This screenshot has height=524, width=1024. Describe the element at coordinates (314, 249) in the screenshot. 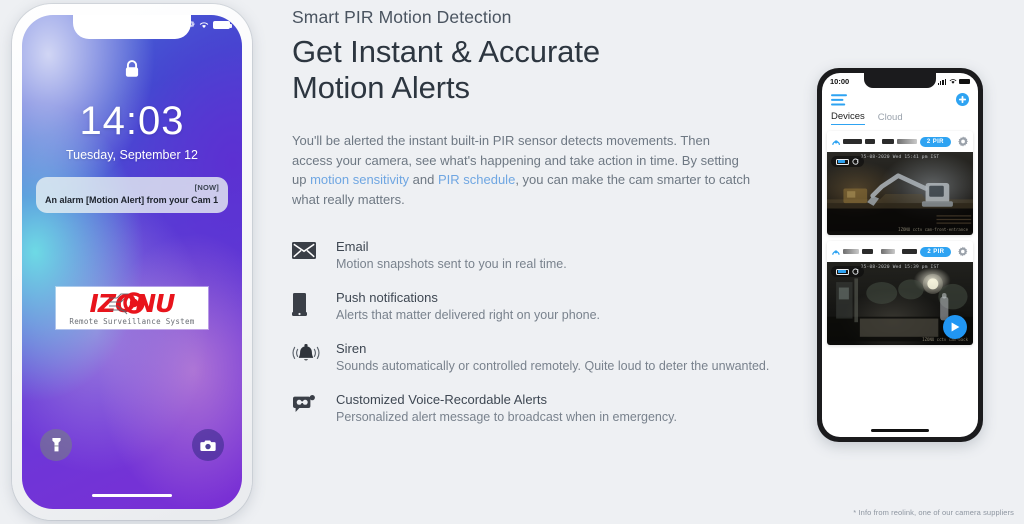

I see `envelope-icon` at that location.